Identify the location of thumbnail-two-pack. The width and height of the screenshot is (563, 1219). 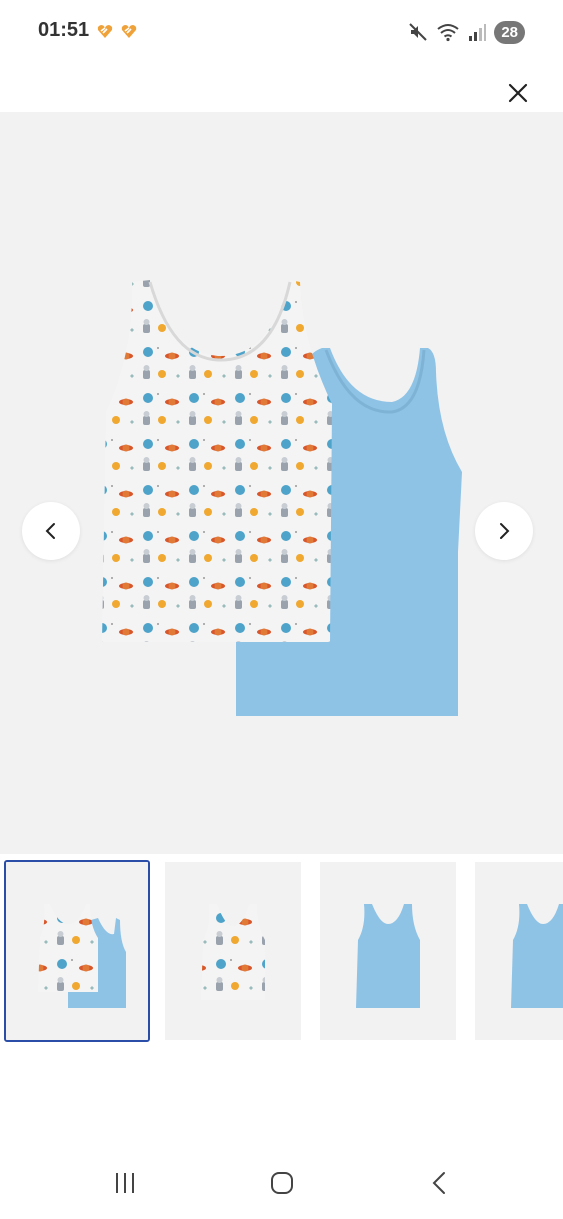
(77, 951).